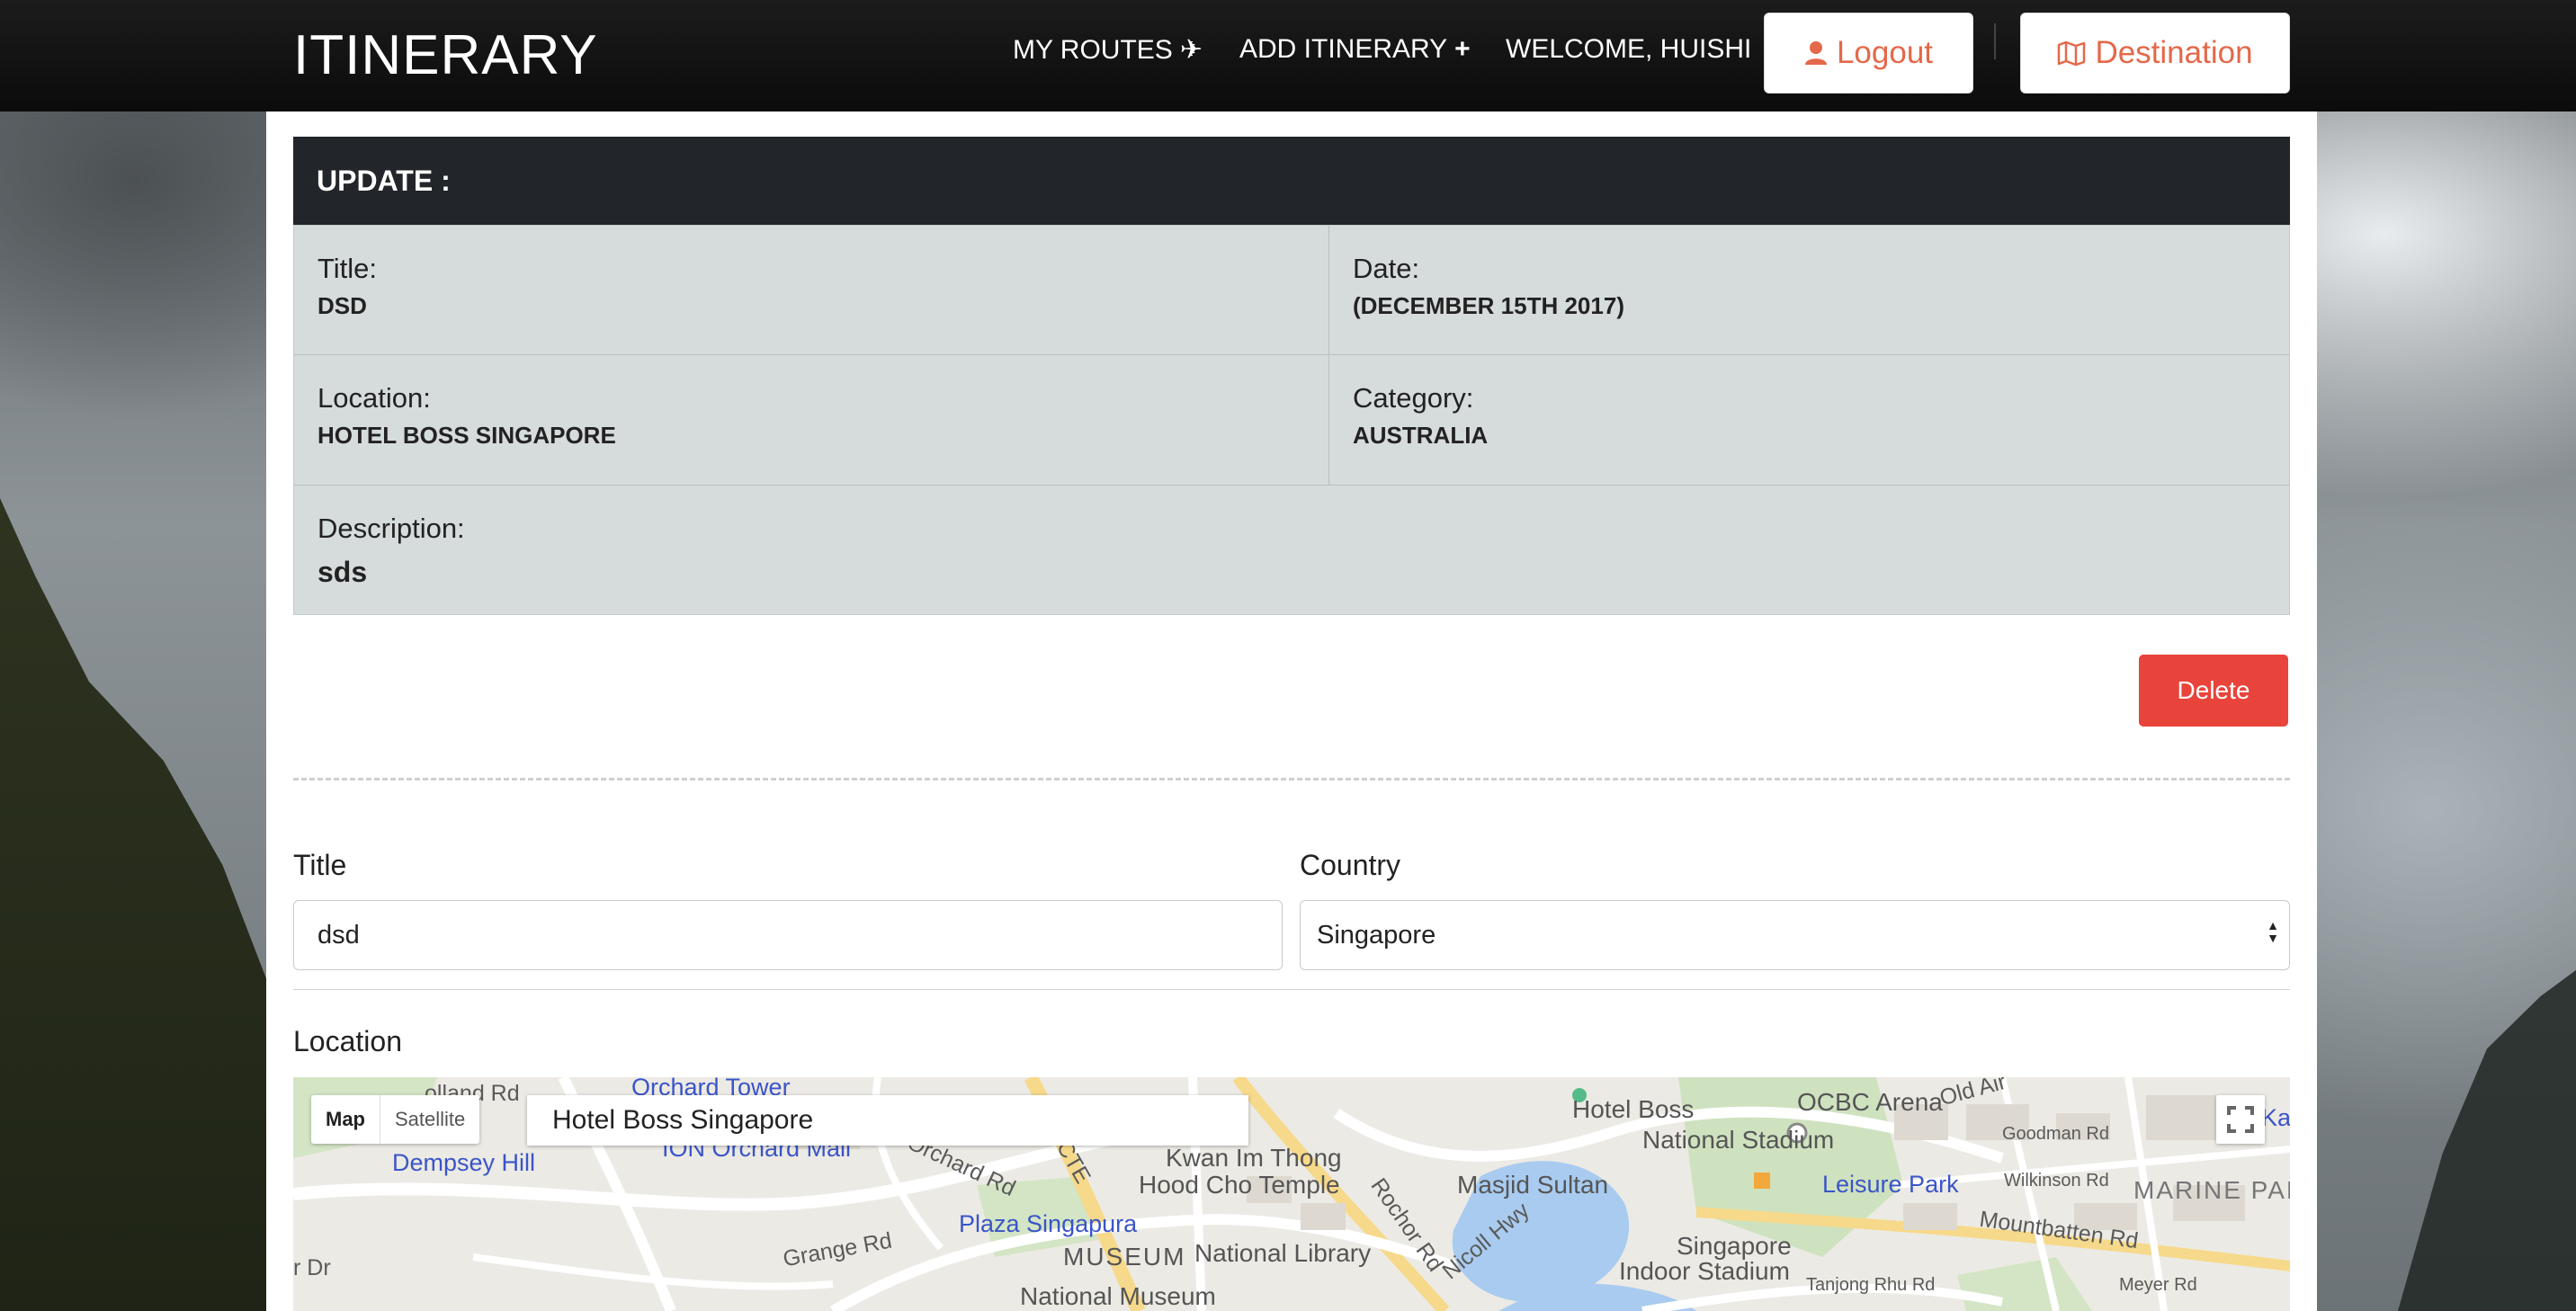 Image resolution: width=2576 pixels, height=1311 pixels. Describe the element at coordinates (1118, 1296) in the screenshot. I see `map-label-national-museum: National Museum` at that location.